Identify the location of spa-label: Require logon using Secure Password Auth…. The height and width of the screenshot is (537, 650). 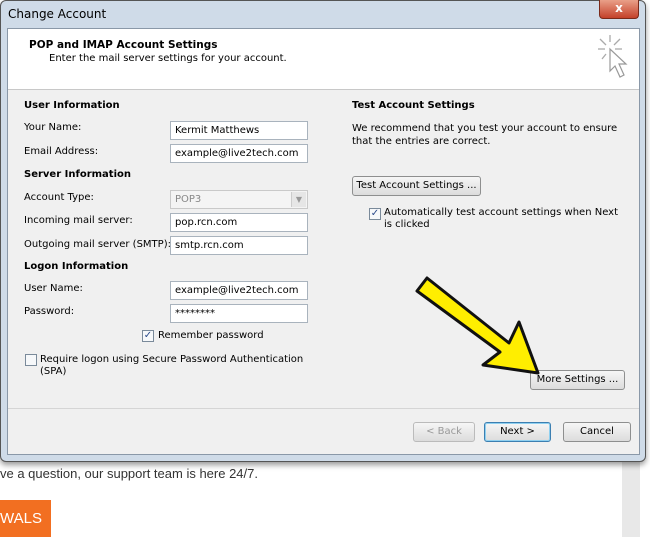
(172, 365).